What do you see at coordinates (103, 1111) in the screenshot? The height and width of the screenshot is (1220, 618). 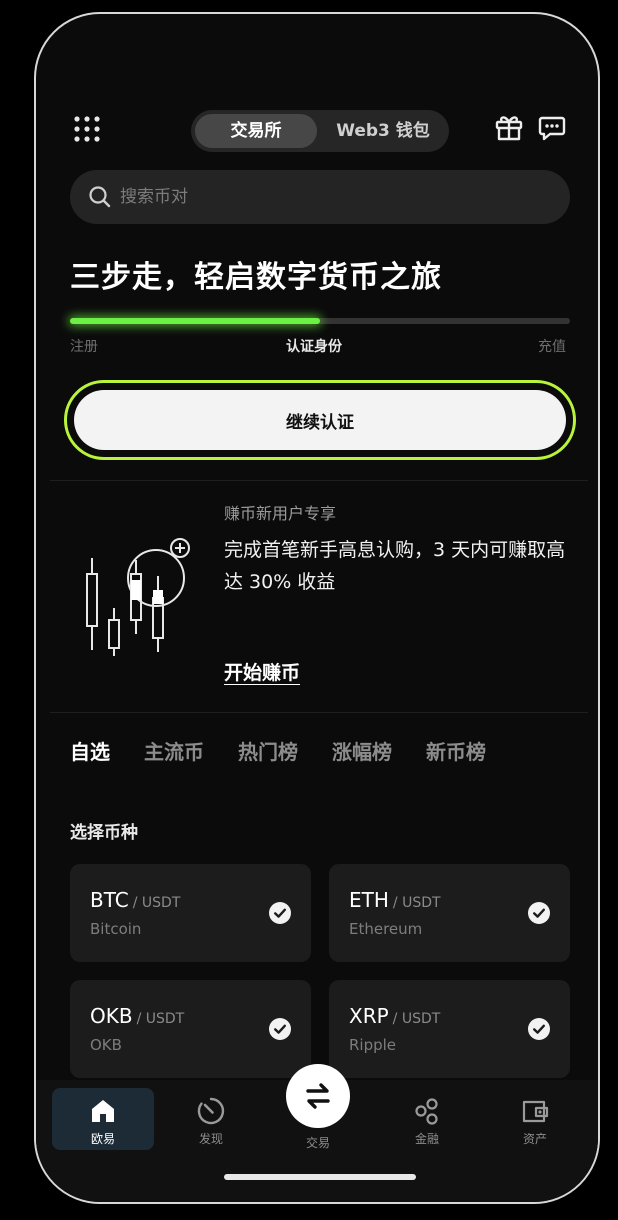 I see `home-icon` at bounding box center [103, 1111].